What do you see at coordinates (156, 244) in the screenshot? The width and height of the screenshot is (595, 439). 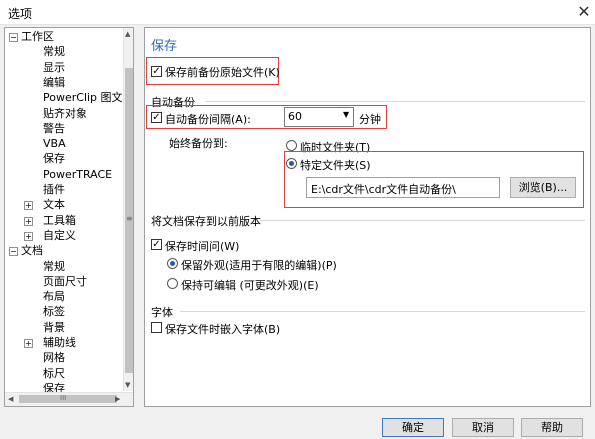 I see `save-time-checkbox: ✓` at bounding box center [156, 244].